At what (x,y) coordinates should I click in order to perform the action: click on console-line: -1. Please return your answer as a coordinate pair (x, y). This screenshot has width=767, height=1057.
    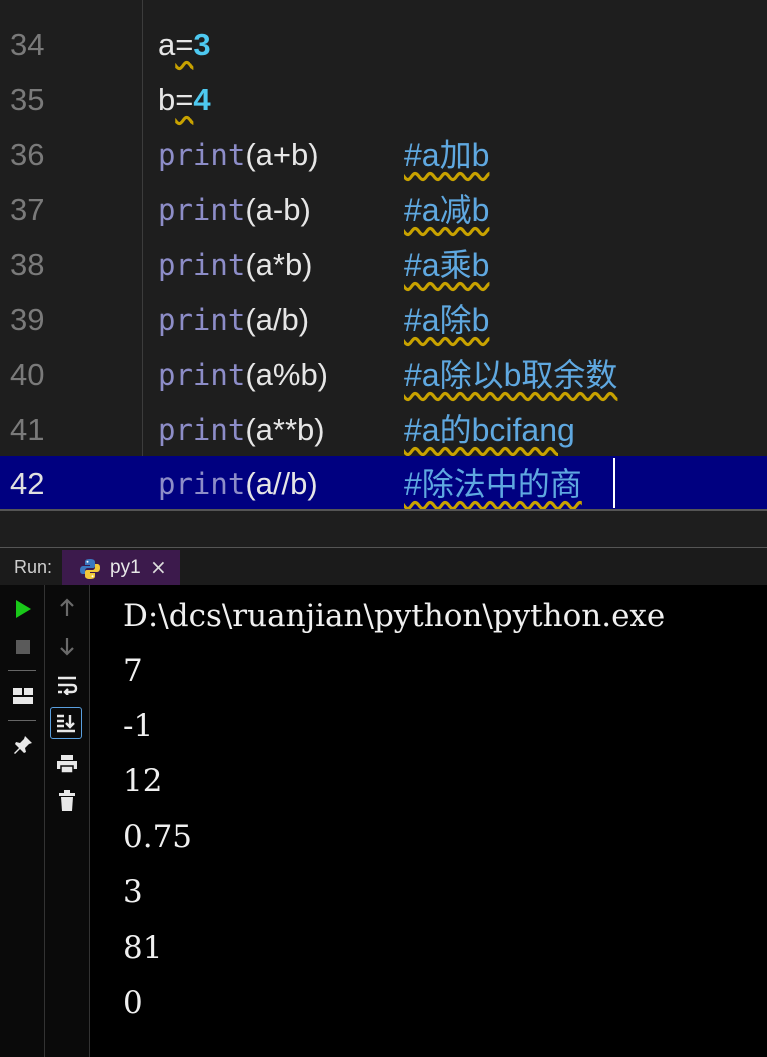
    Looking at the image, I should click on (138, 726).